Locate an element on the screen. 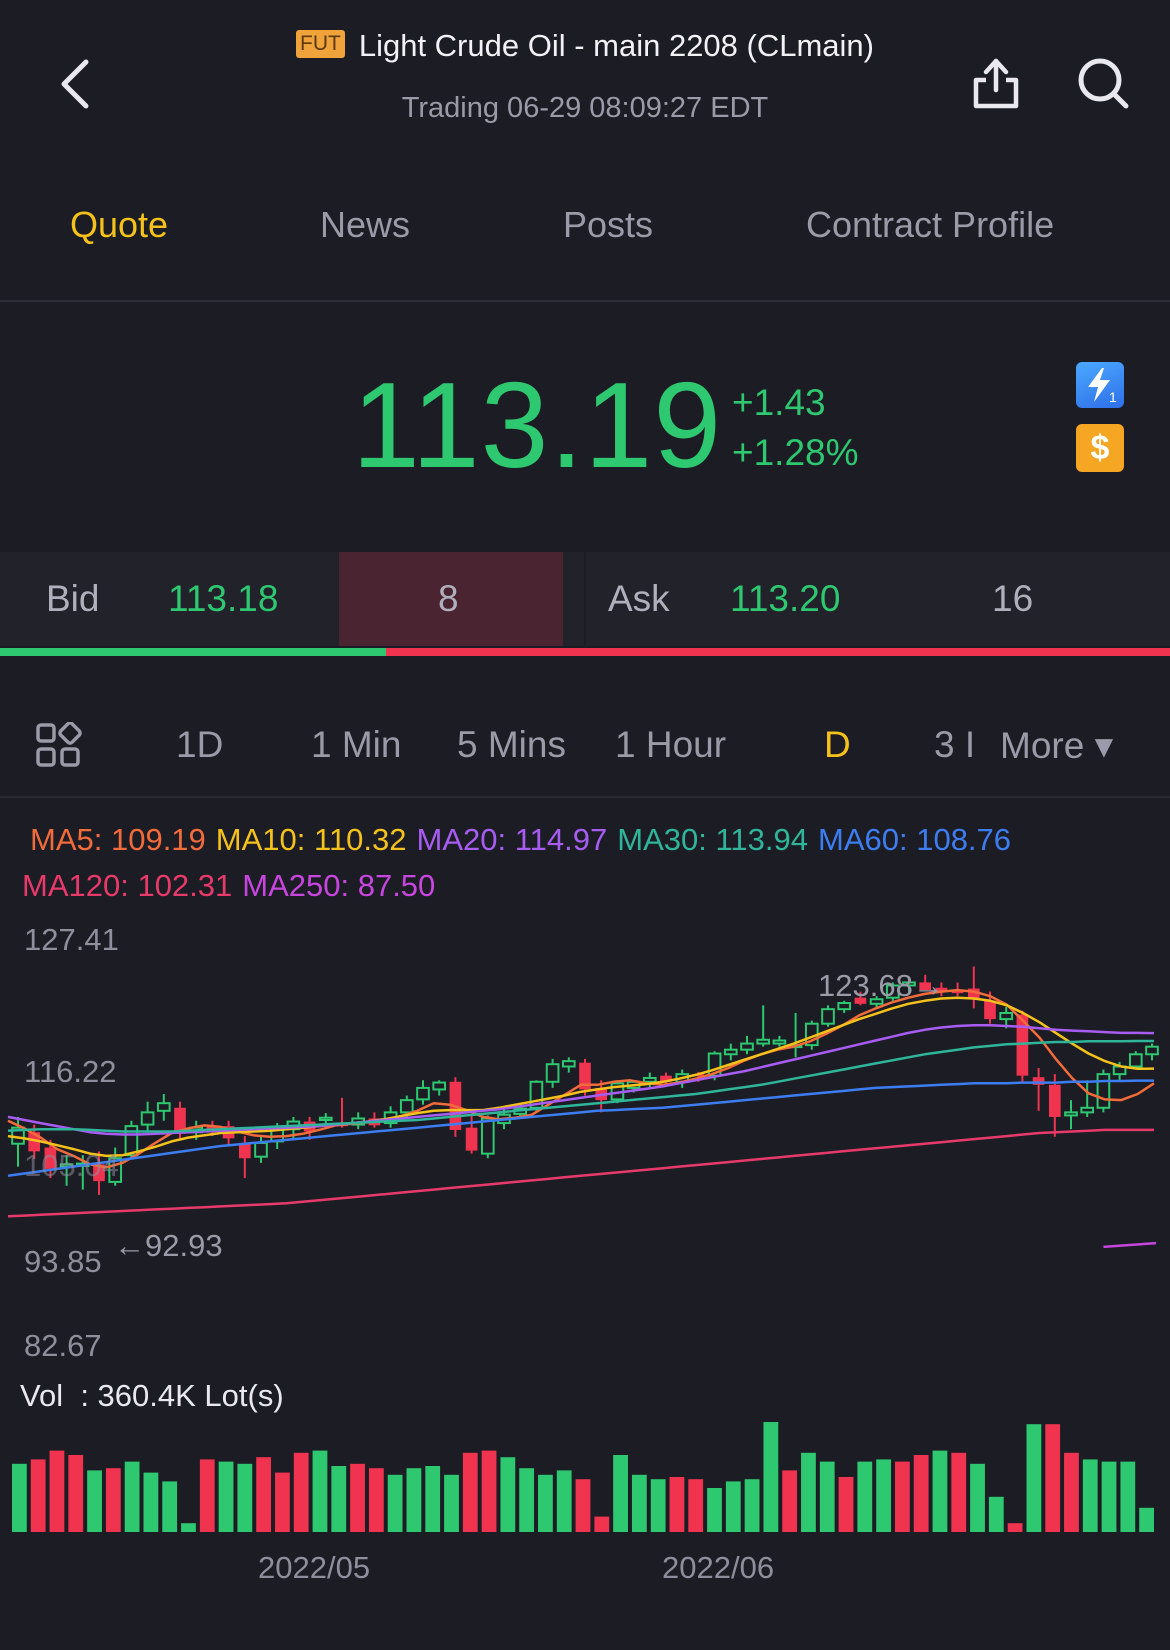 This screenshot has width=1170, height=1650. y-tick-label: 93.85 is located at coordinates (63, 1261).